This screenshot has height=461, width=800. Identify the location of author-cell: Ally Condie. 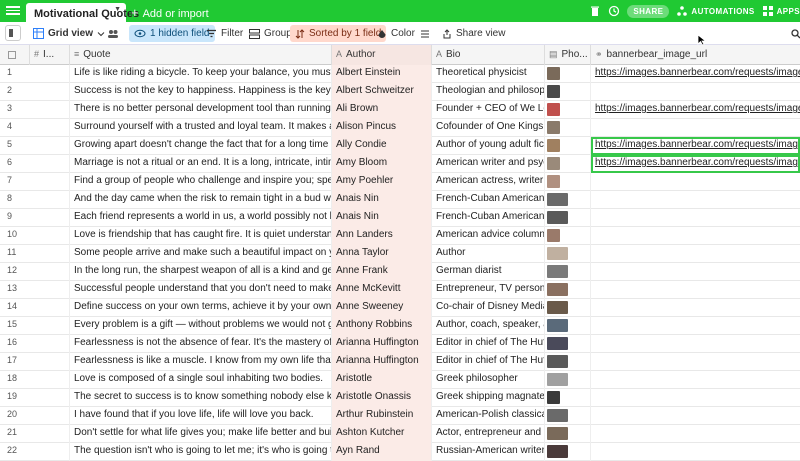
(382, 146).